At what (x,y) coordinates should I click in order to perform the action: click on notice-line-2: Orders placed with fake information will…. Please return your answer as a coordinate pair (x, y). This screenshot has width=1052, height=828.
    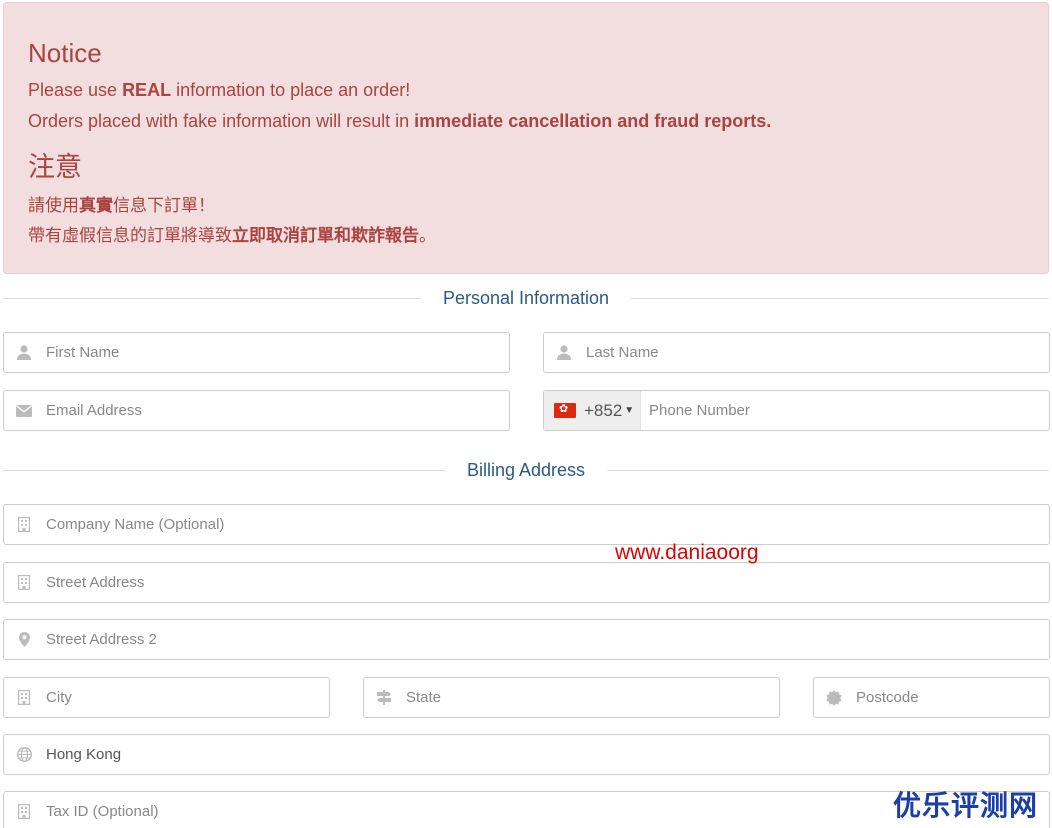
    Looking at the image, I should click on (400, 121).